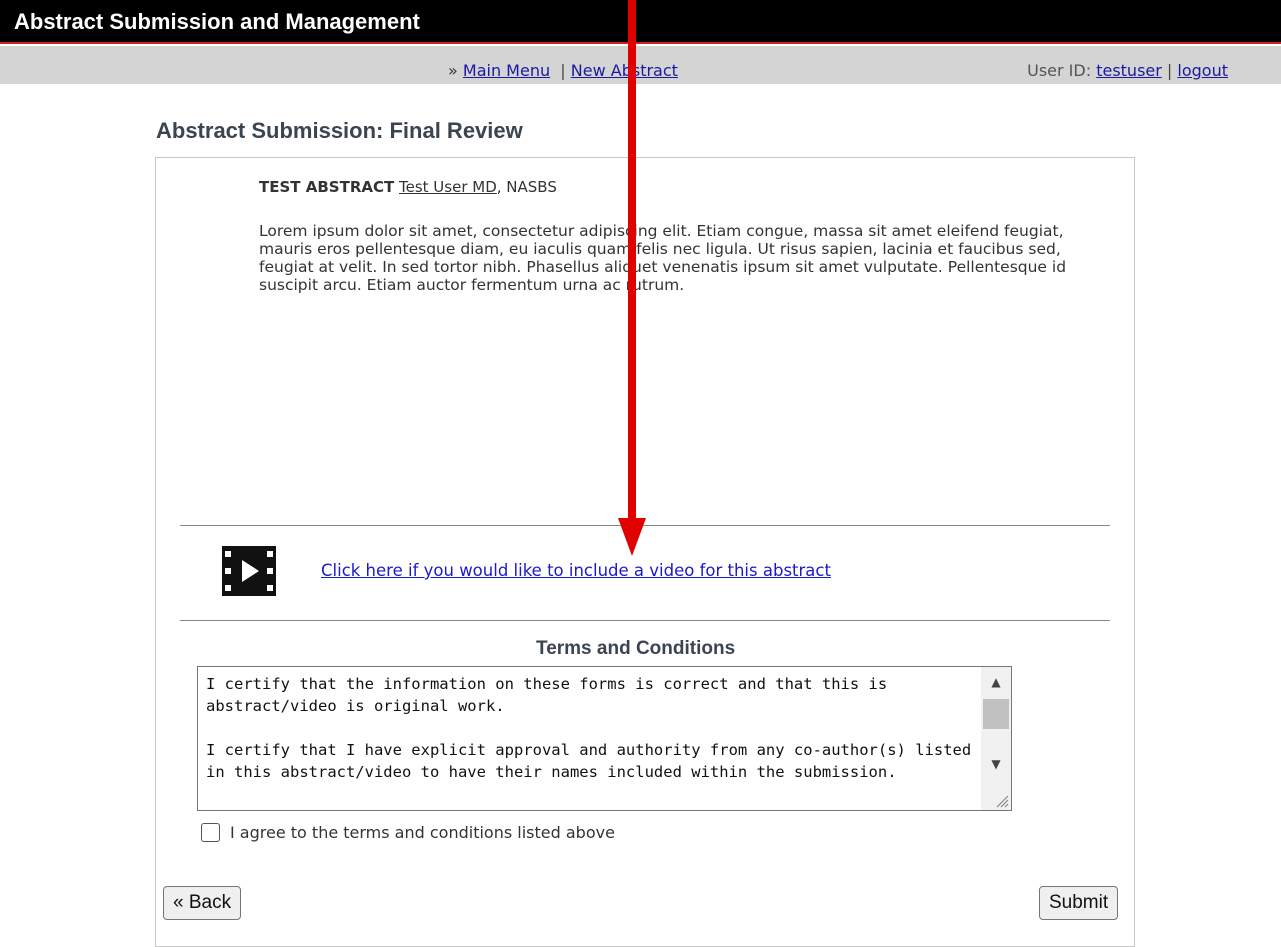 The width and height of the screenshot is (1281, 947). What do you see at coordinates (1002, 801) in the screenshot?
I see `resize-grip-icon` at bounding box center [1002, 801].